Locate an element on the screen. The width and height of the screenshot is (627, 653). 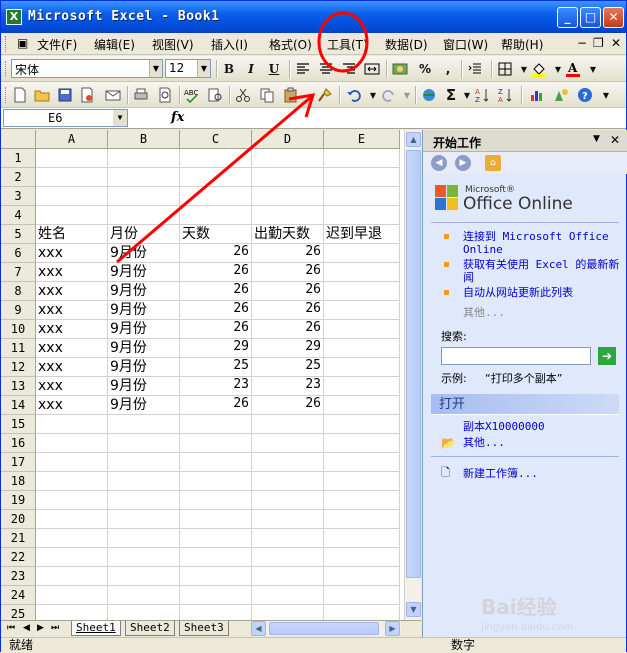
table-cell: 月份 is located at coordinates (144, 234).